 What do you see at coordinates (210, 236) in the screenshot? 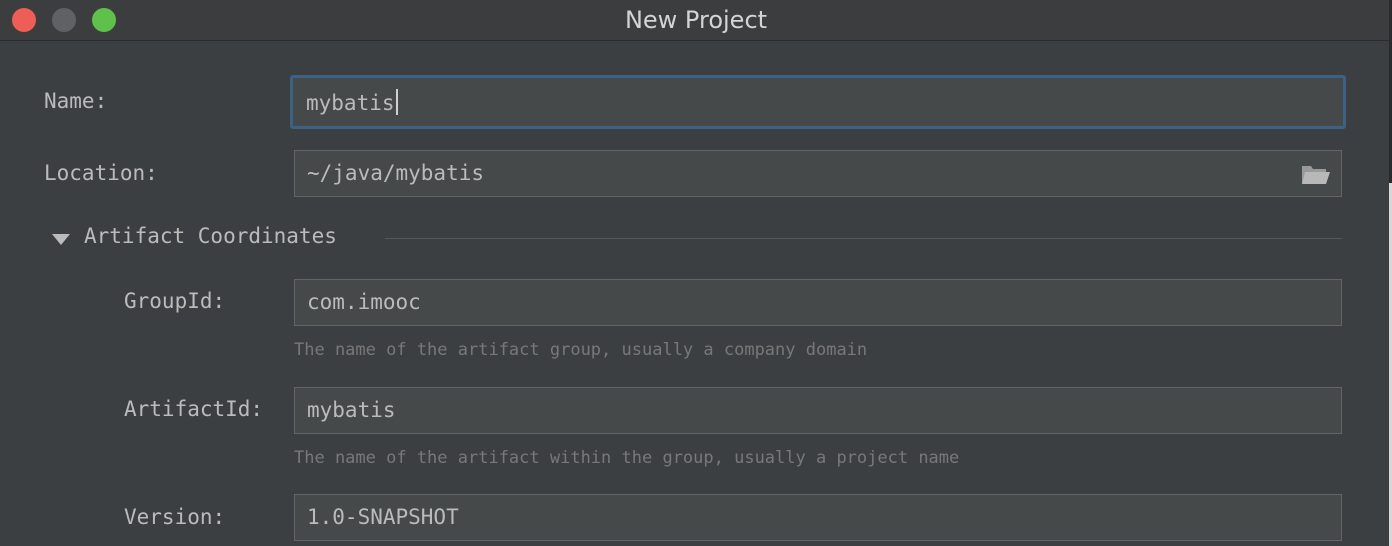
I see `artifact-coordinates-title: Artifact Coordinates` at bounding box center [210, 236].